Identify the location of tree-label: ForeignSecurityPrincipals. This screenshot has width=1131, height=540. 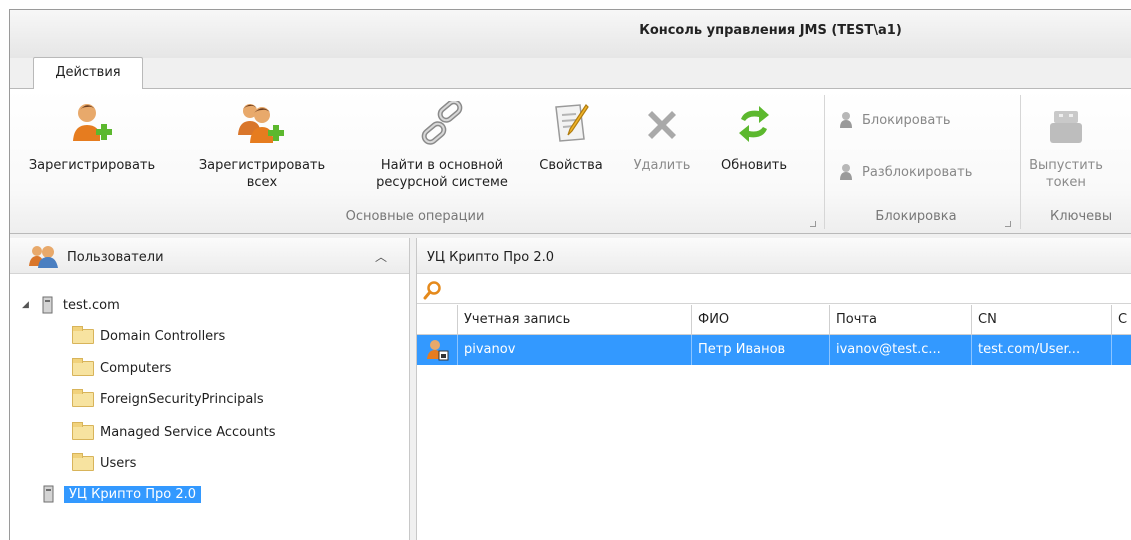
(182, 399).